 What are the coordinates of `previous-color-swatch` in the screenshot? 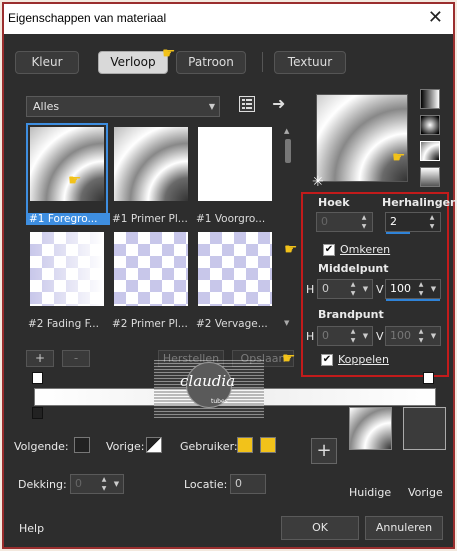 It's located at (154, 445).